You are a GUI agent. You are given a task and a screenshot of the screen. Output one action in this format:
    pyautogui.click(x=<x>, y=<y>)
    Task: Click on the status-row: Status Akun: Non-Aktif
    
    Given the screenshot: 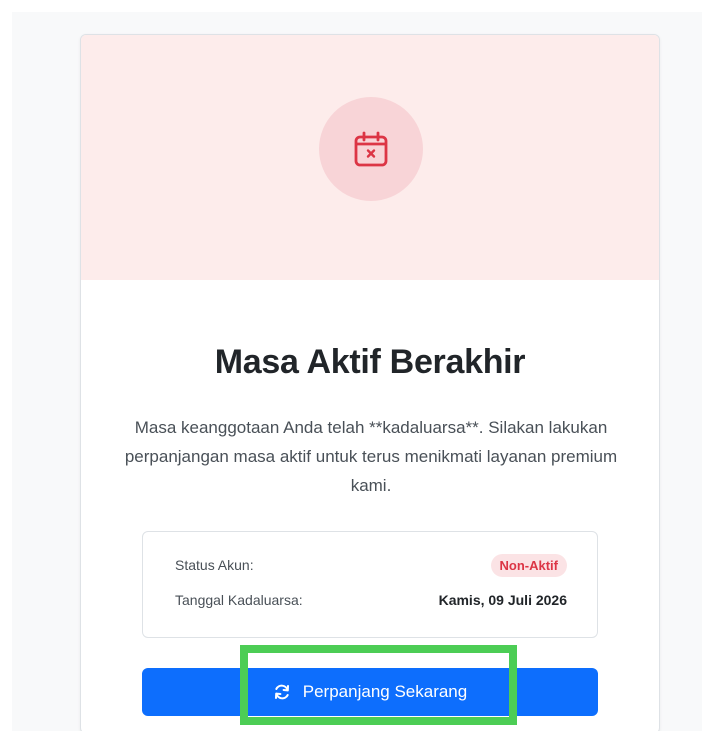 What is the action you would take?
    pyautogui.click(x=371, y=565)
    